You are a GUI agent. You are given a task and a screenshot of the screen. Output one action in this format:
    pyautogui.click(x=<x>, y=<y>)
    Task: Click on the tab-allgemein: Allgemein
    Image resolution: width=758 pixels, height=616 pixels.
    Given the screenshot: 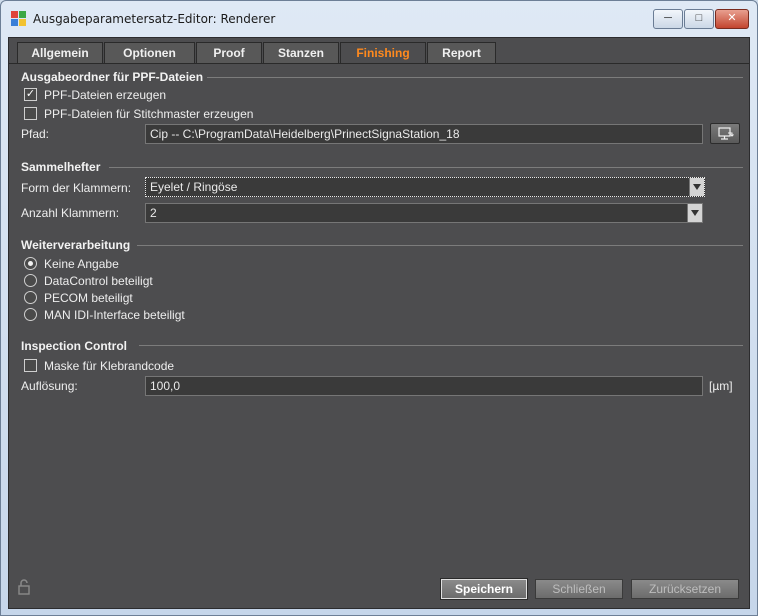 What is the action you would take?
    pyautogui.click(x=60, y=52)
    